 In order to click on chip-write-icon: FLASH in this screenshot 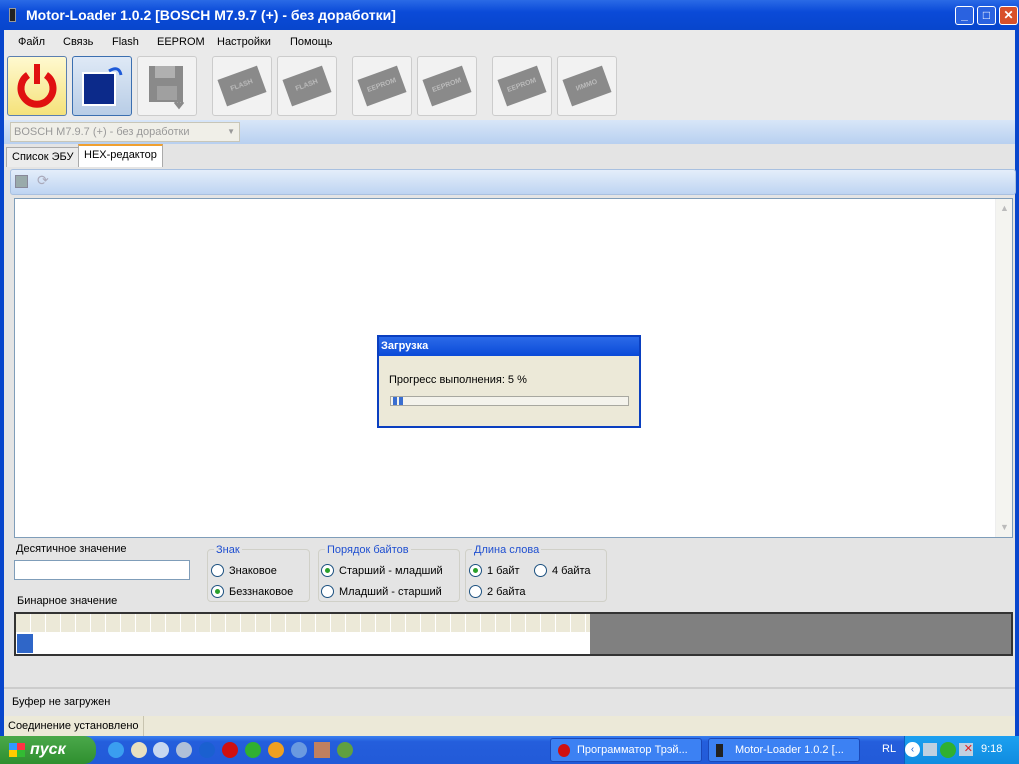, I will do `click(307, 86)`.